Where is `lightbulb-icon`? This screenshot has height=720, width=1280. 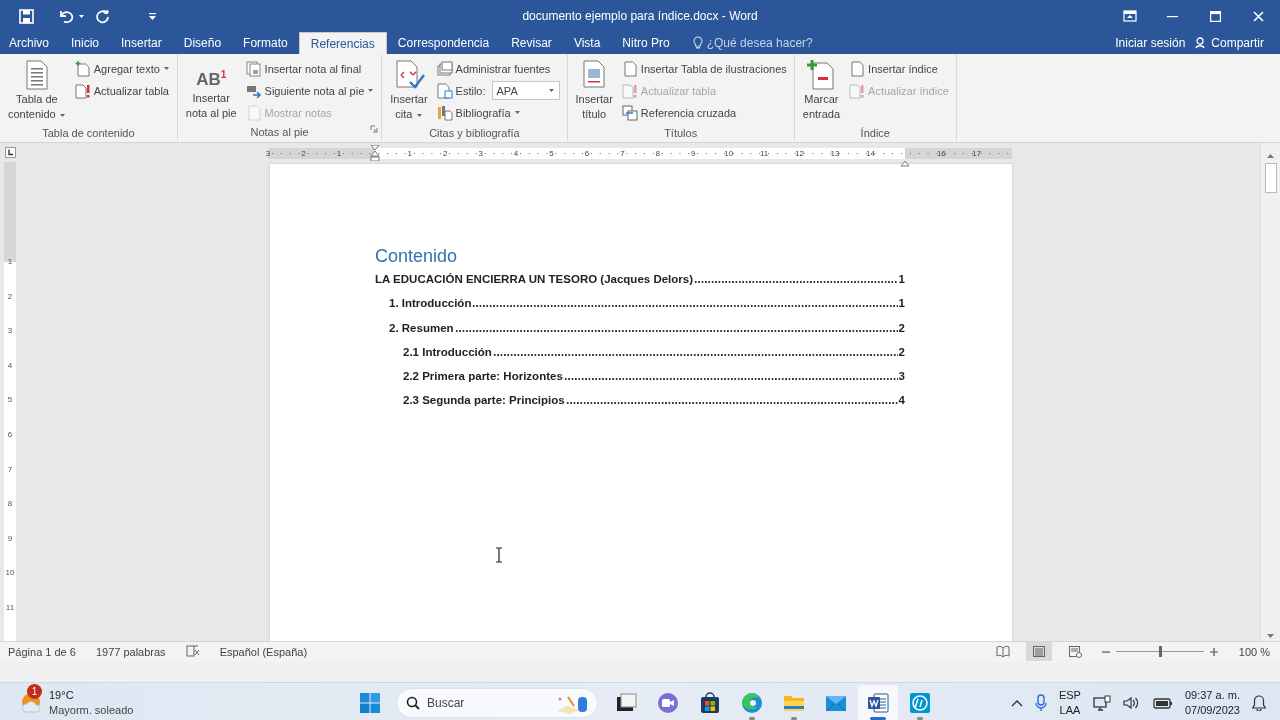 lightbulb-icon is located at coordinates (697, 43).